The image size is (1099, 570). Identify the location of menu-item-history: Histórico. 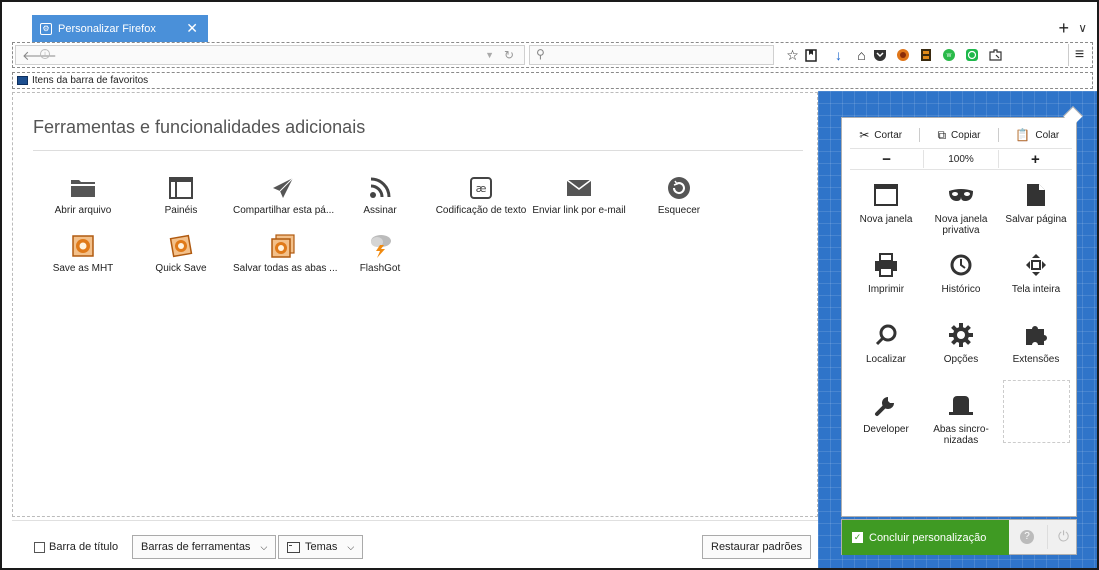
(961, 272).